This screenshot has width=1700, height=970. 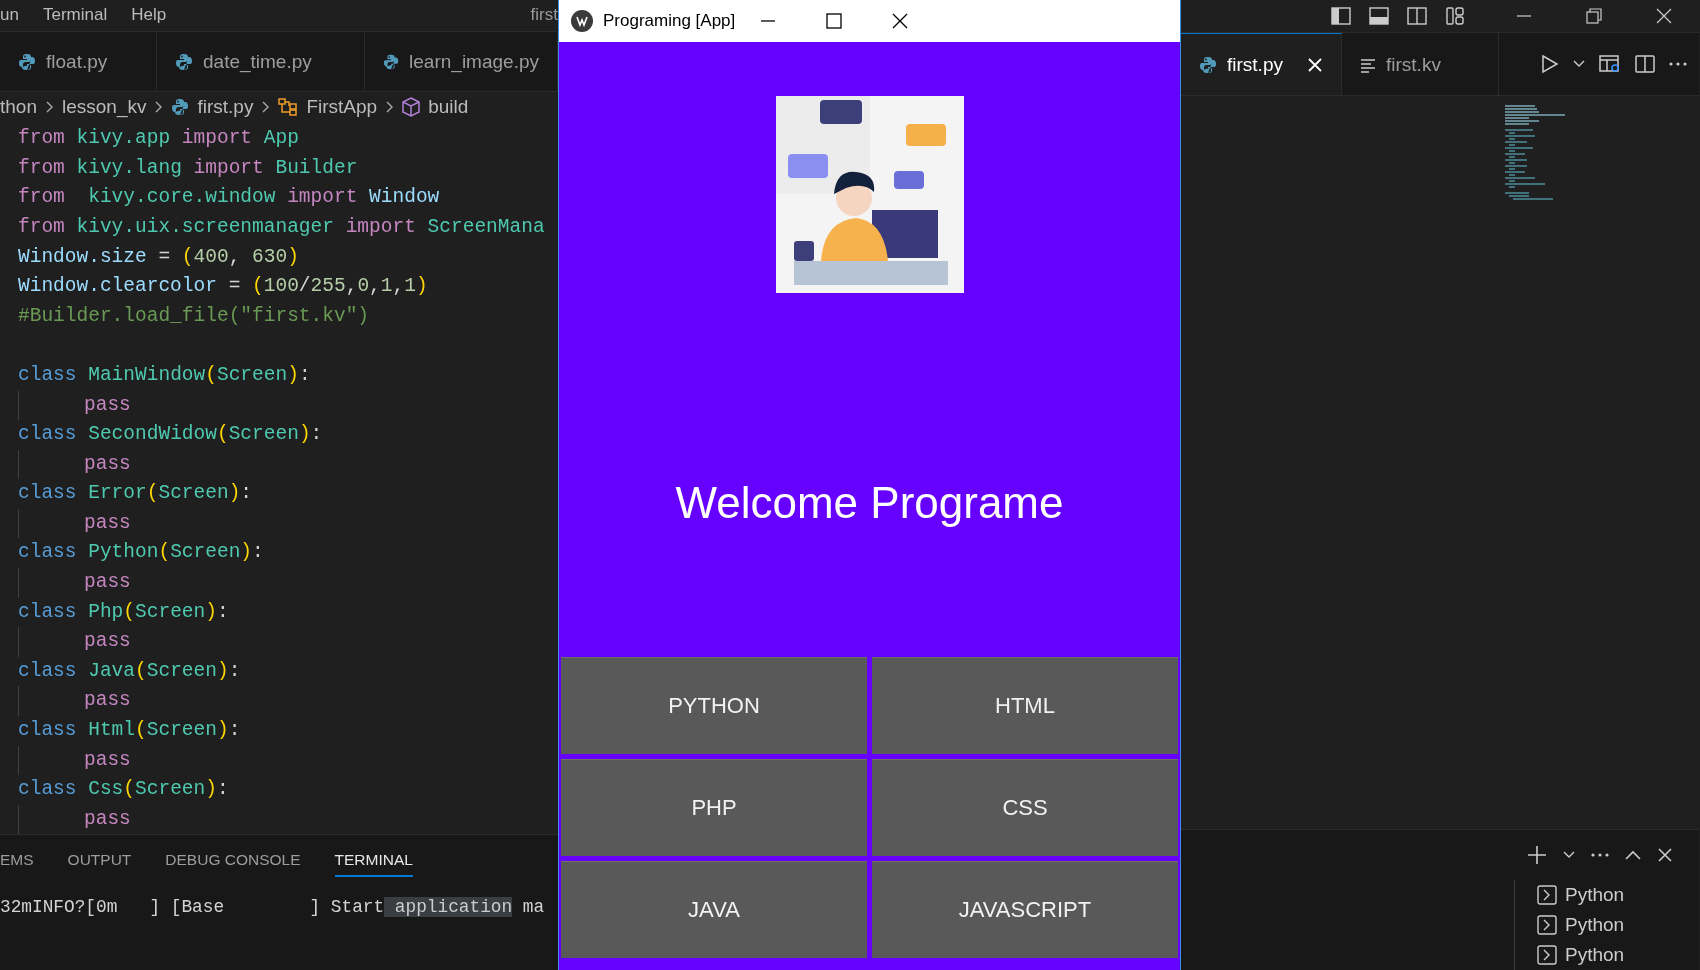 I want to click on restore-icon, so click(x=1594, y=16).